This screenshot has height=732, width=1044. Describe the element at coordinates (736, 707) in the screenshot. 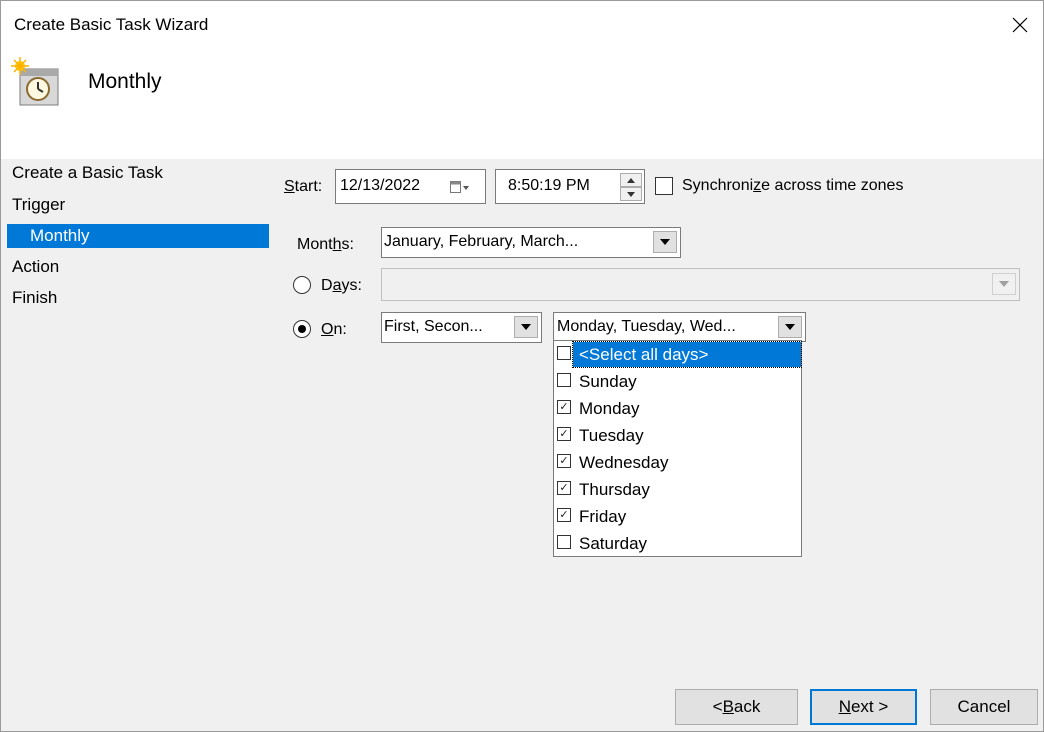

I see `back-button: < Back` at that location.